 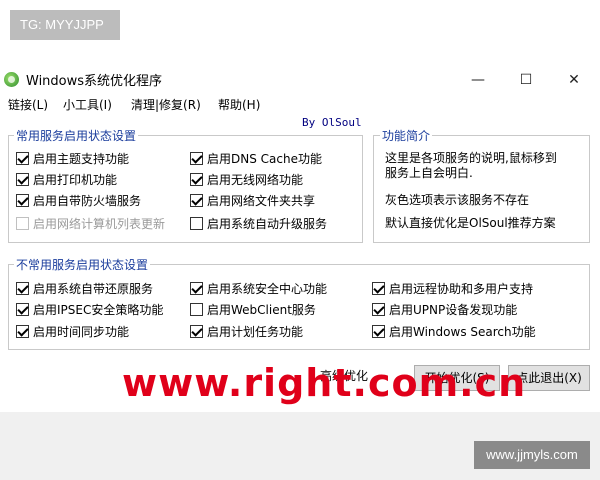 I want to click on intro-group-title: 功能简介, so click(x=406, y=135).